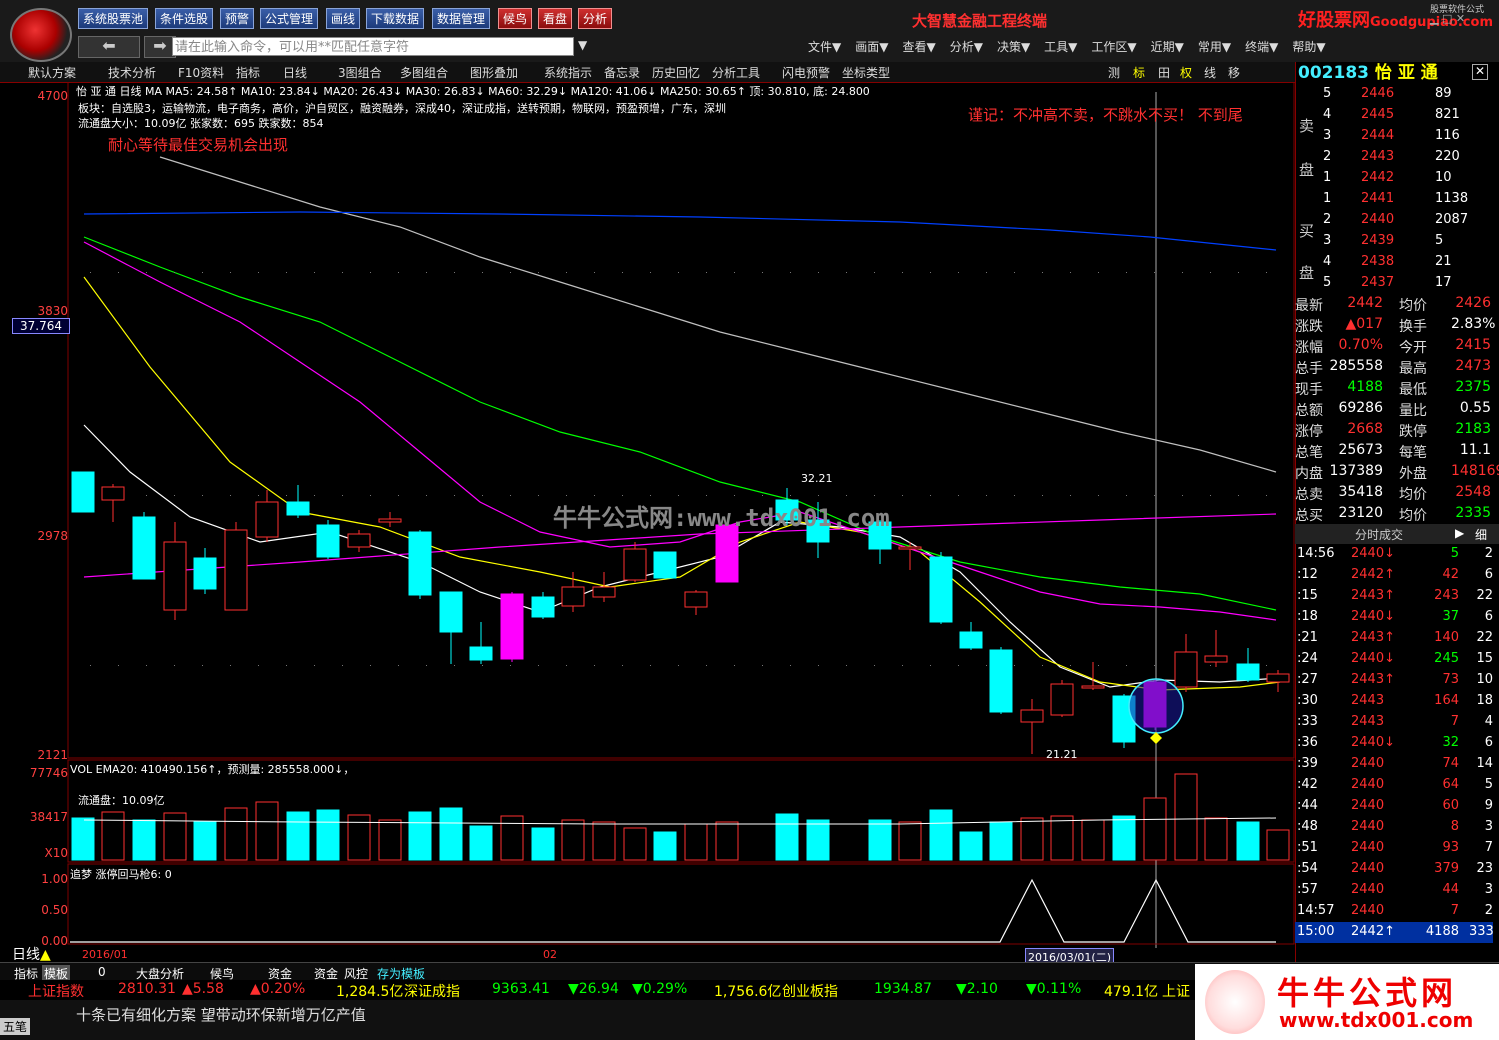 The image size is (1499, 1040). What do you see at coordinates (221, 1014) in the screenshot?
I see `news-headline: 十条已有细化方案 望带动环保新增万亿产值` at bounding box center [221, 1014].